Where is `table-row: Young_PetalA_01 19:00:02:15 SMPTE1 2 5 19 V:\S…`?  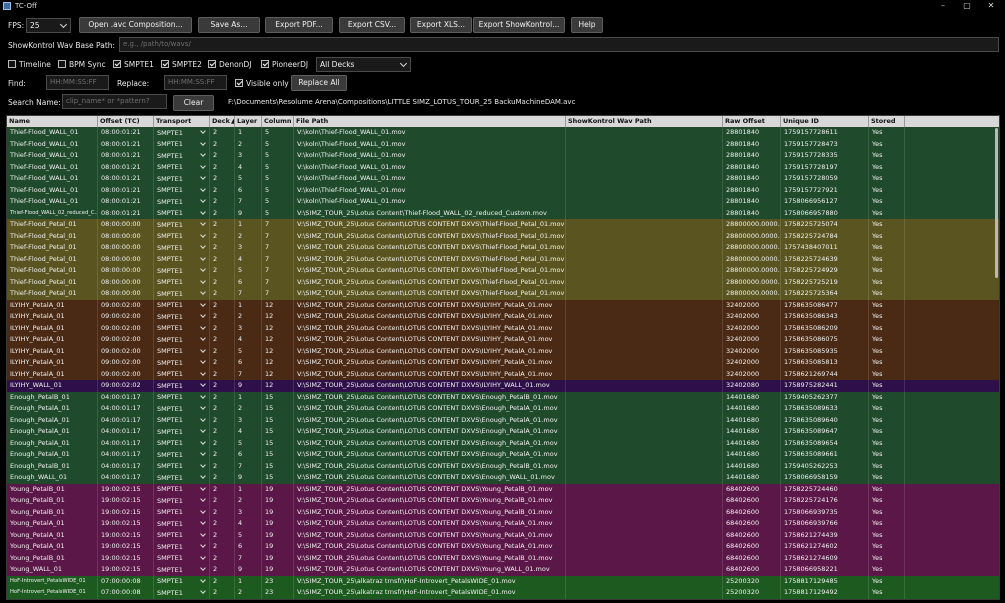 table-row: Young_PetalA_01 19:00:02:15 SMPTE1 2 5 19 V:\S… is located at coordinates (503, 535).